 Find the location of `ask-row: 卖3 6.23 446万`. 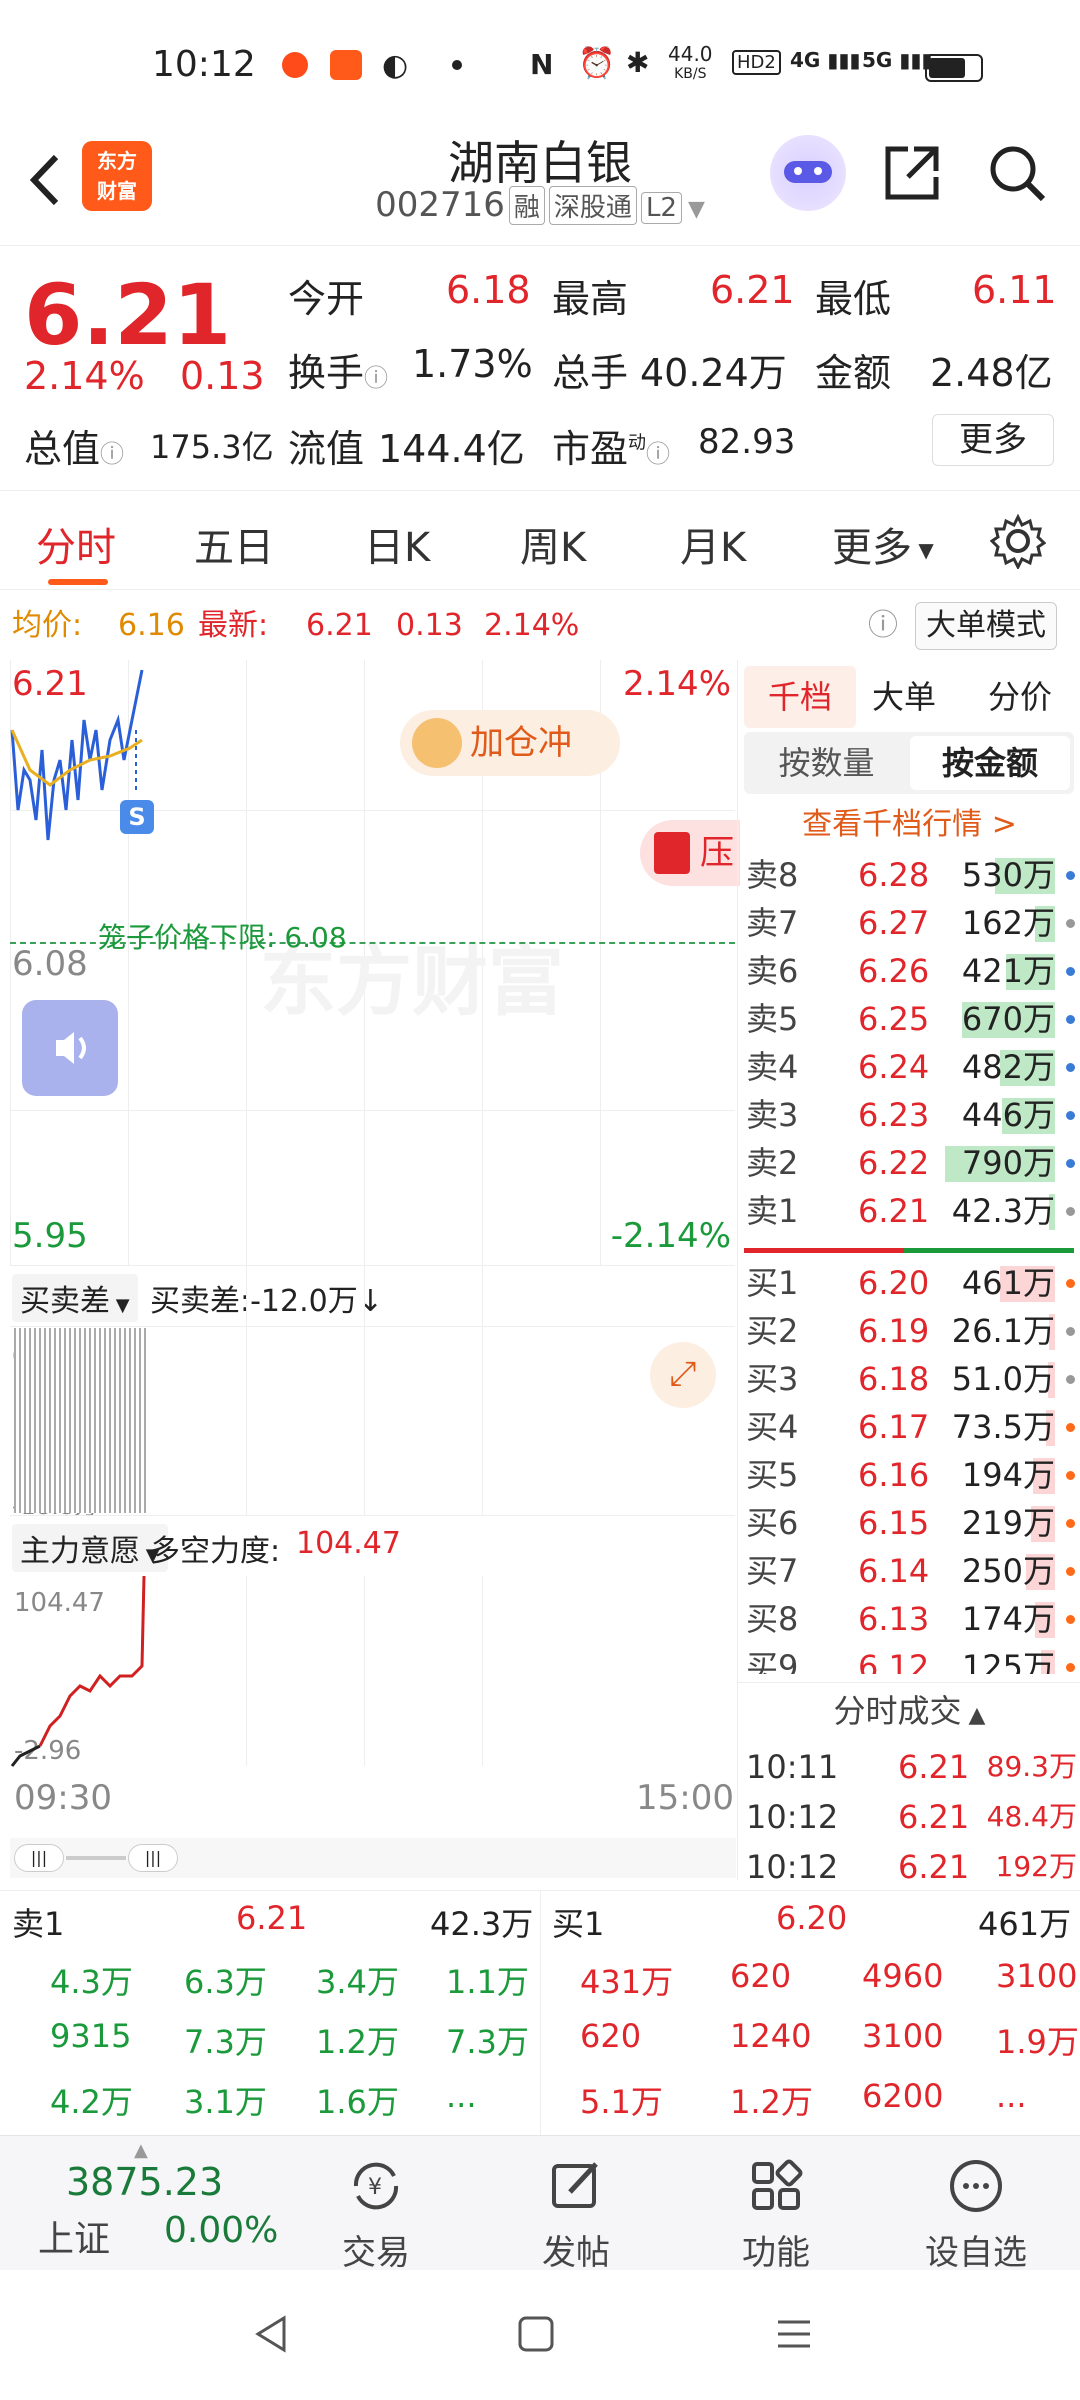

ask-row: 卖3 6.23 446万 is located at coordinates (909, 1115).